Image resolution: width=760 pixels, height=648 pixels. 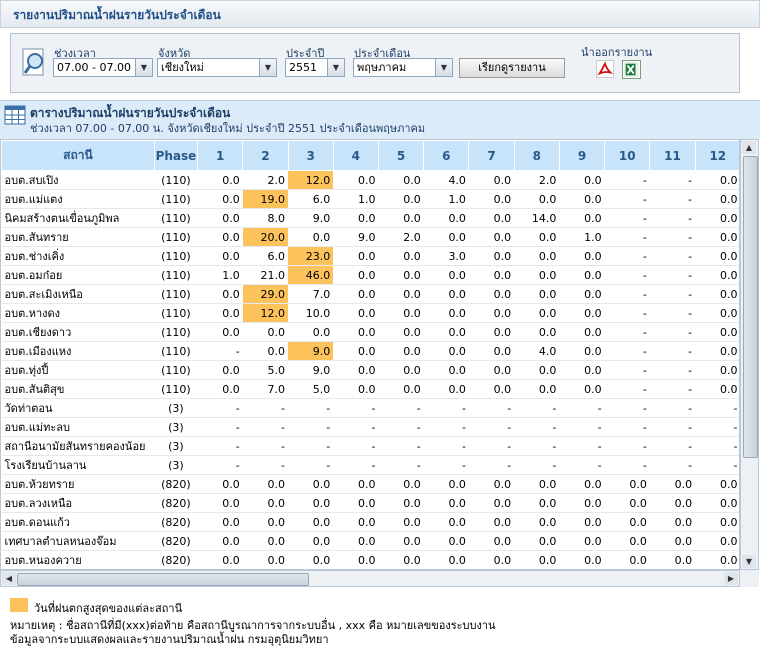 What do you see at coordinates (182, 67) in the screenshot?
I see `province-select-value: เชียงใหม่` at bounding box center [182, 67].